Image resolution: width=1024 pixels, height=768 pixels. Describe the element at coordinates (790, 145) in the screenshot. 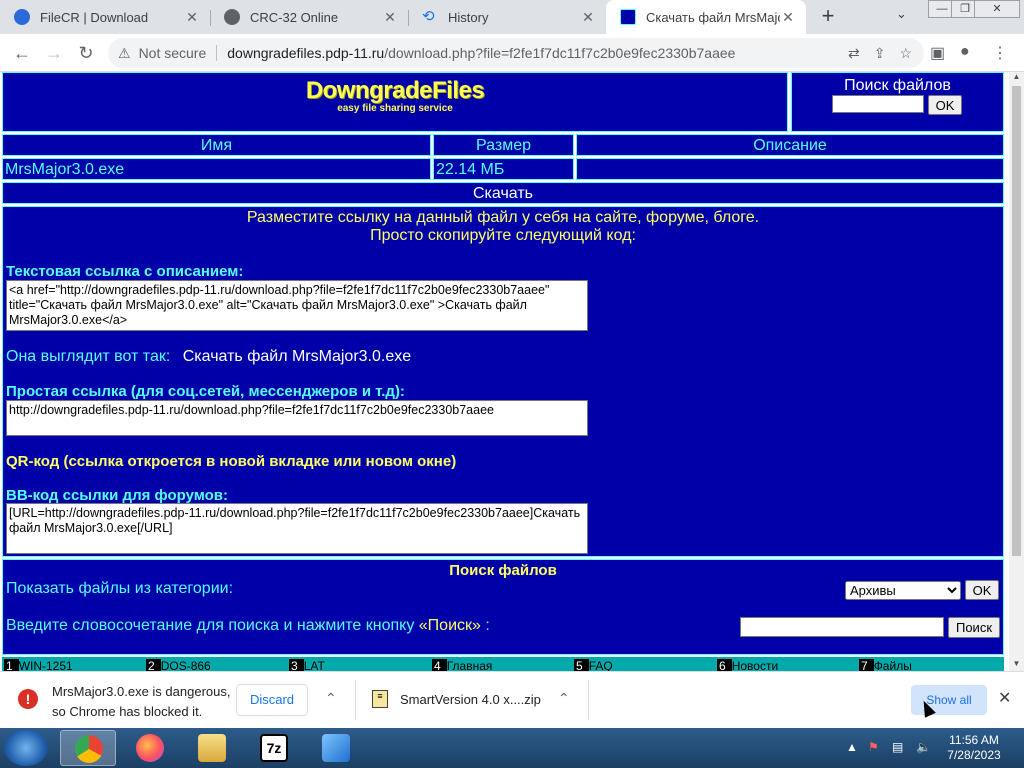

I see `column-header-description: Описание` at that location.